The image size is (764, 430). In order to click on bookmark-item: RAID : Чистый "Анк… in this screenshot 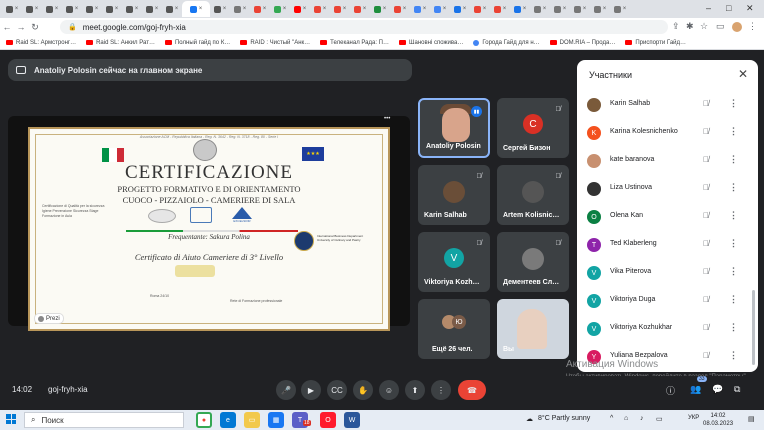, I will do `click(275, 43)`.